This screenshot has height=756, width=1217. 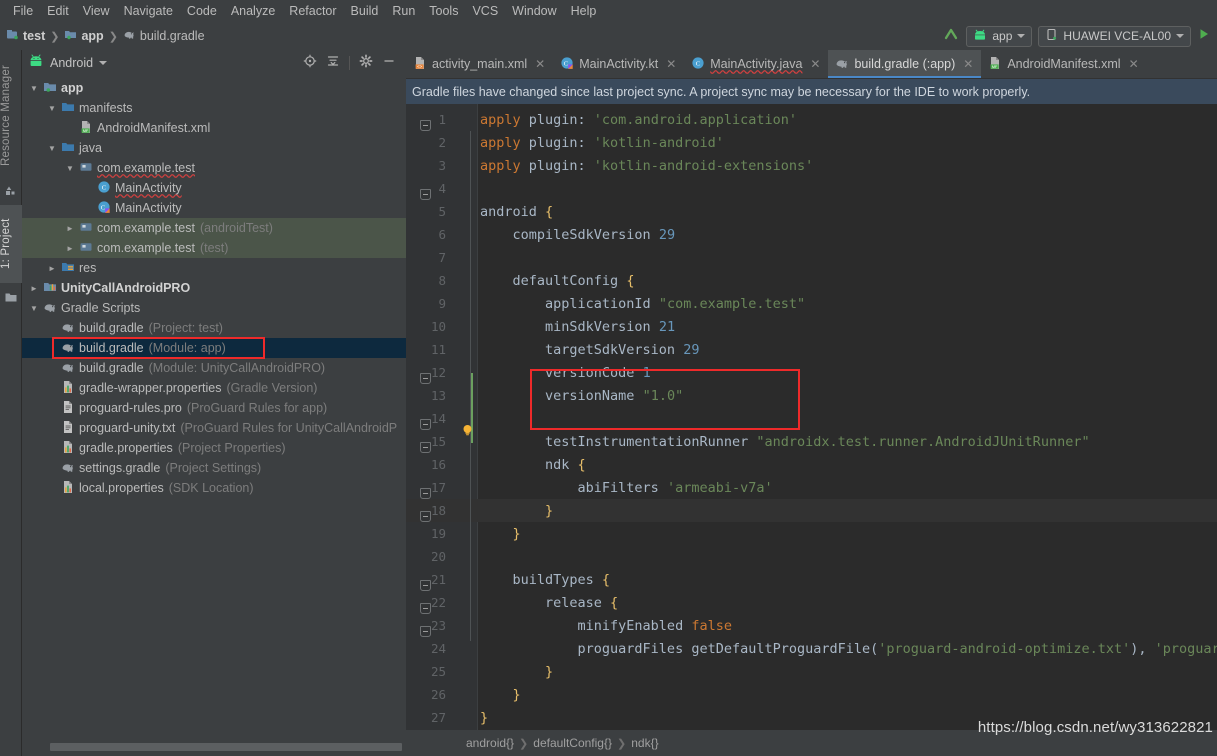 I want to click on sync-arrow-icon, so click(x=951, y=36).